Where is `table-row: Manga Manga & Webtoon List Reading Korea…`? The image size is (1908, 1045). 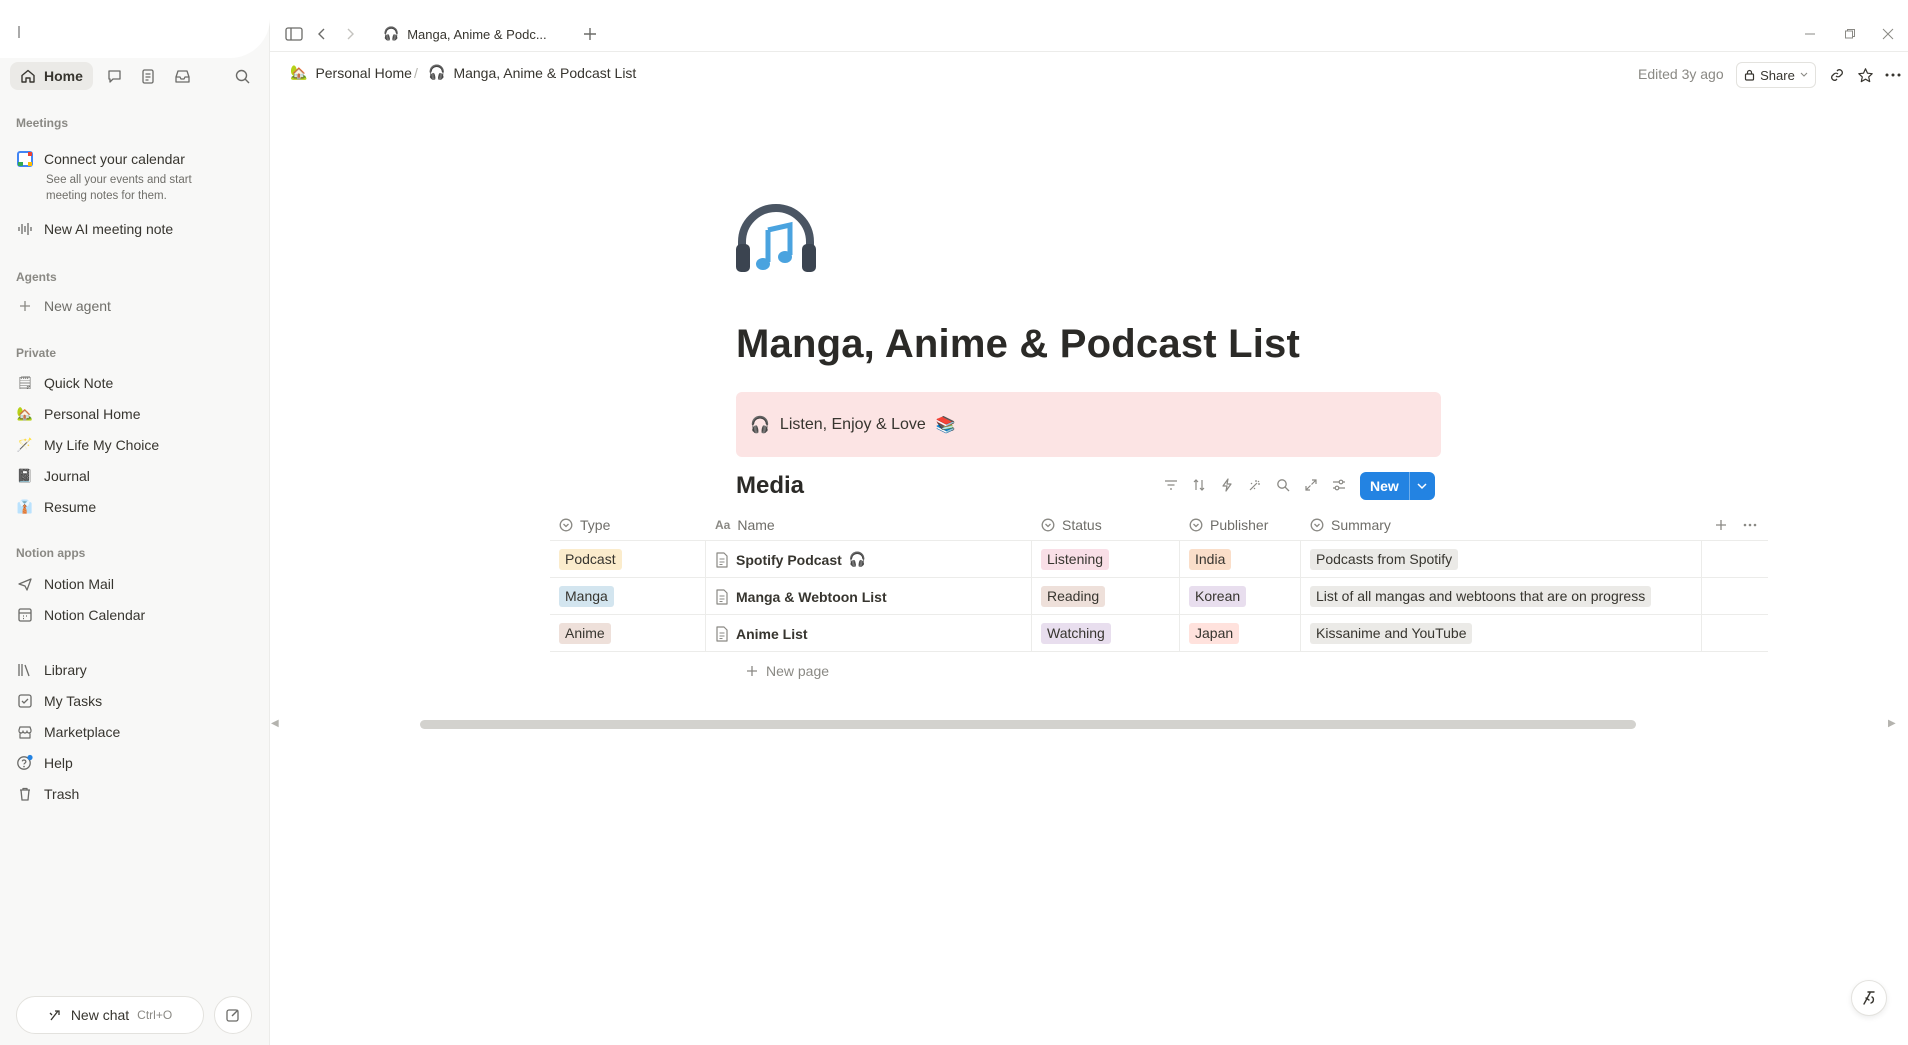
table-row: Manga Manga & Webtoon List Reading Korea… is located at coordinates (1159, 596).